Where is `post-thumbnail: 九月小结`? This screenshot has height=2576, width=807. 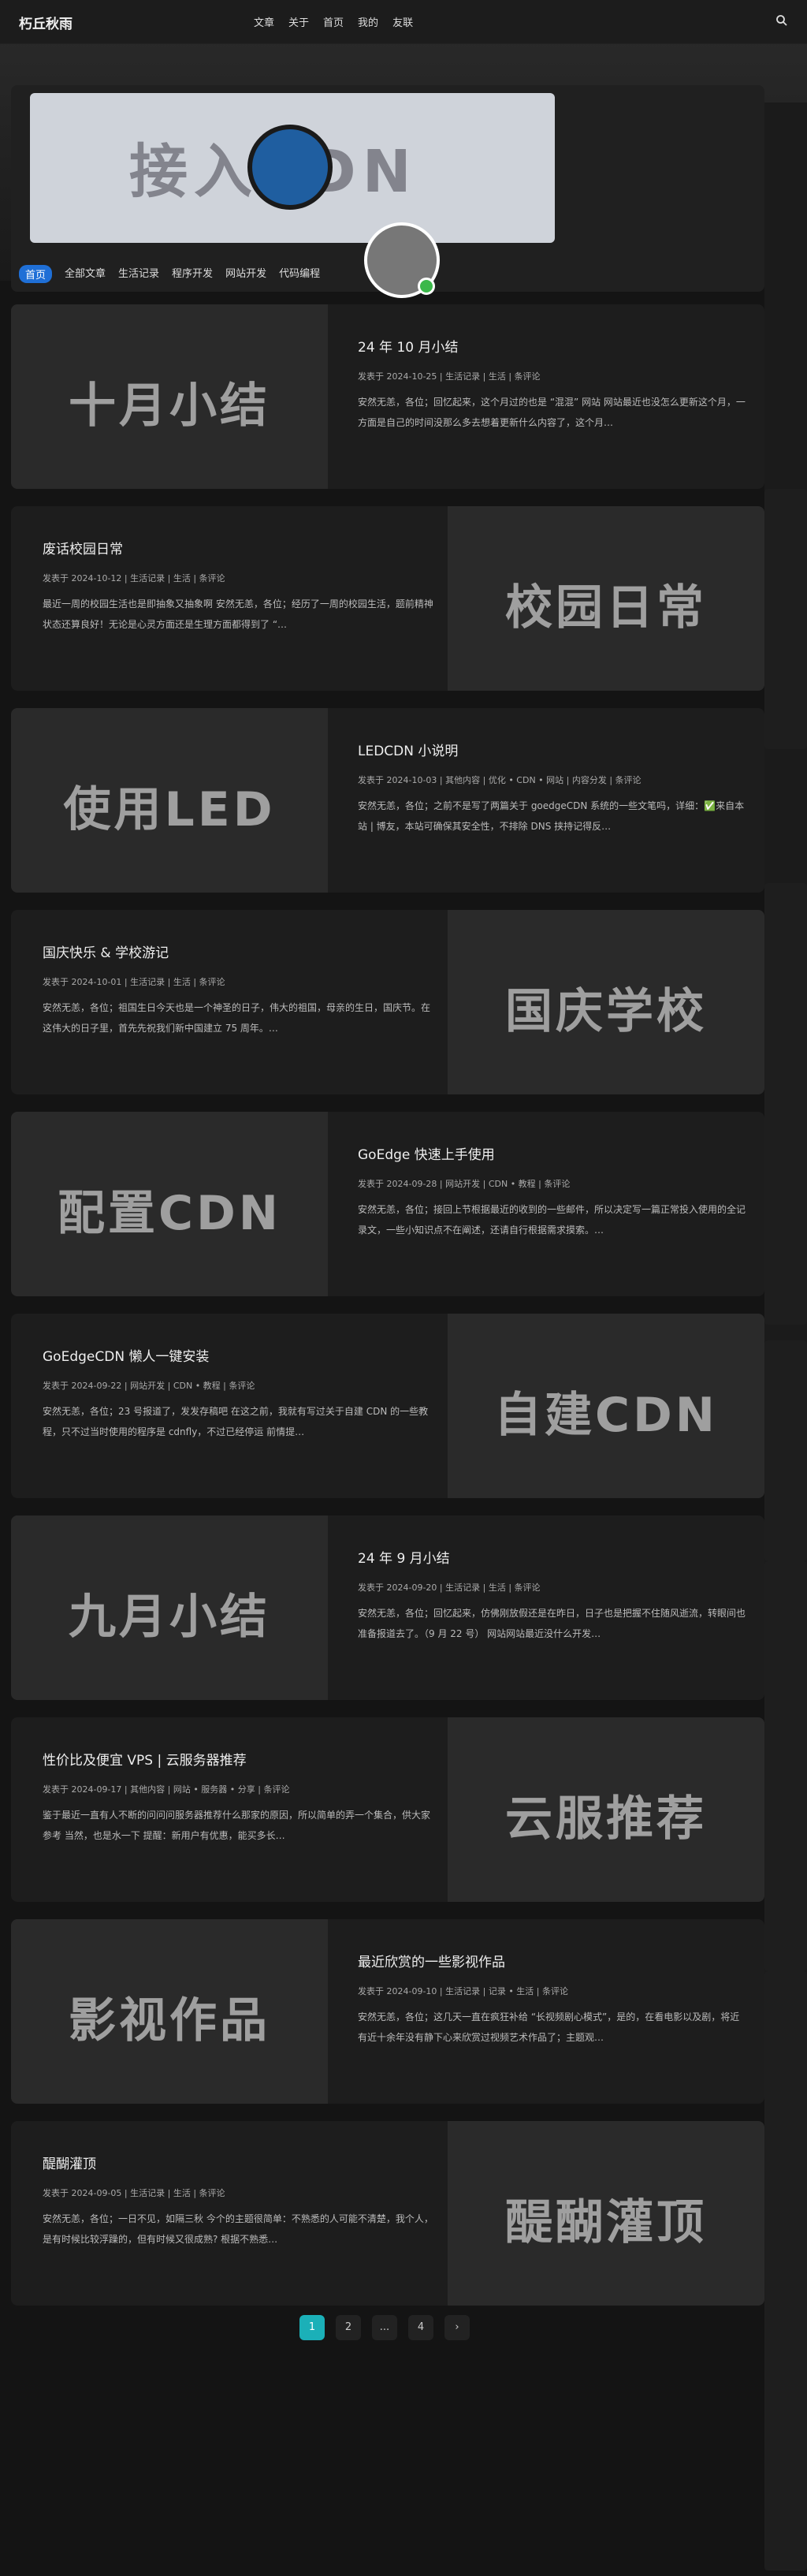
post-thumbnail: 九月小结 is located at coordinates (169, 1608).